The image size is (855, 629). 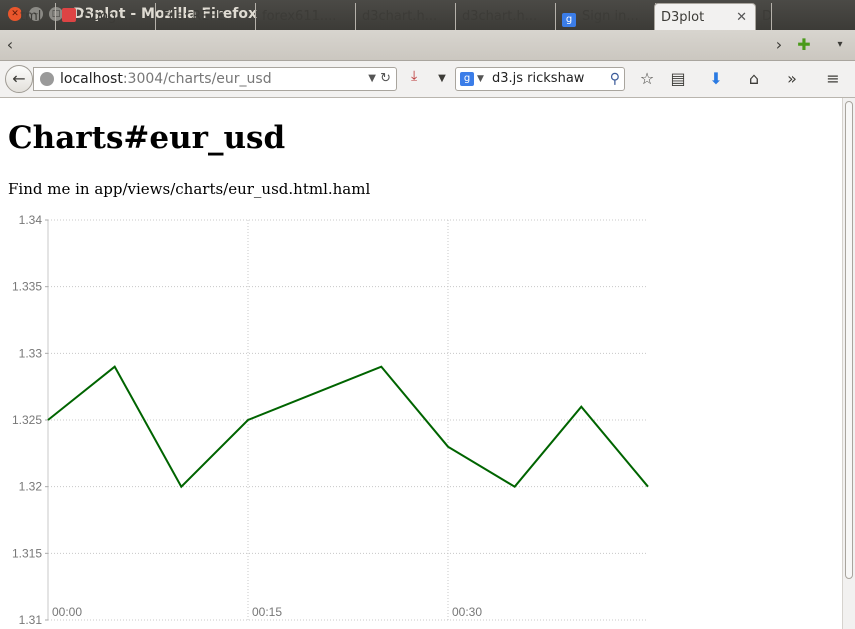 I want to click on y-axis-ticks: 1.34 1.335 1.33 1.325 1.32 1.315 1.31, so click(x=30, y=420).